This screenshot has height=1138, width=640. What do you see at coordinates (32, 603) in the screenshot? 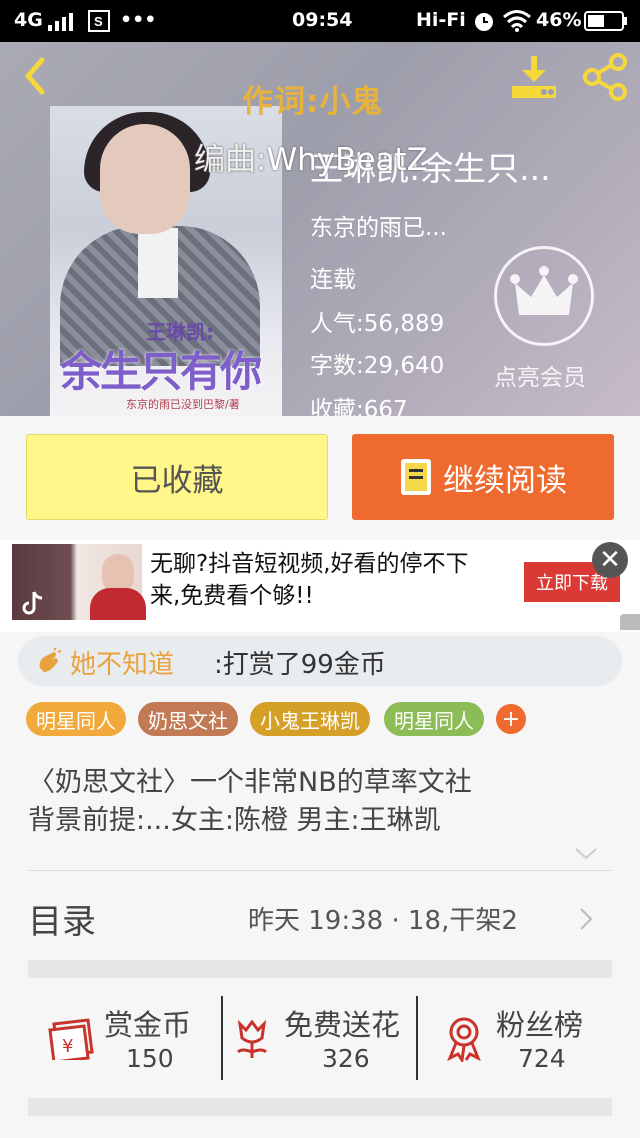
I see `tiktok-icon` at bounding box center [32, 603].